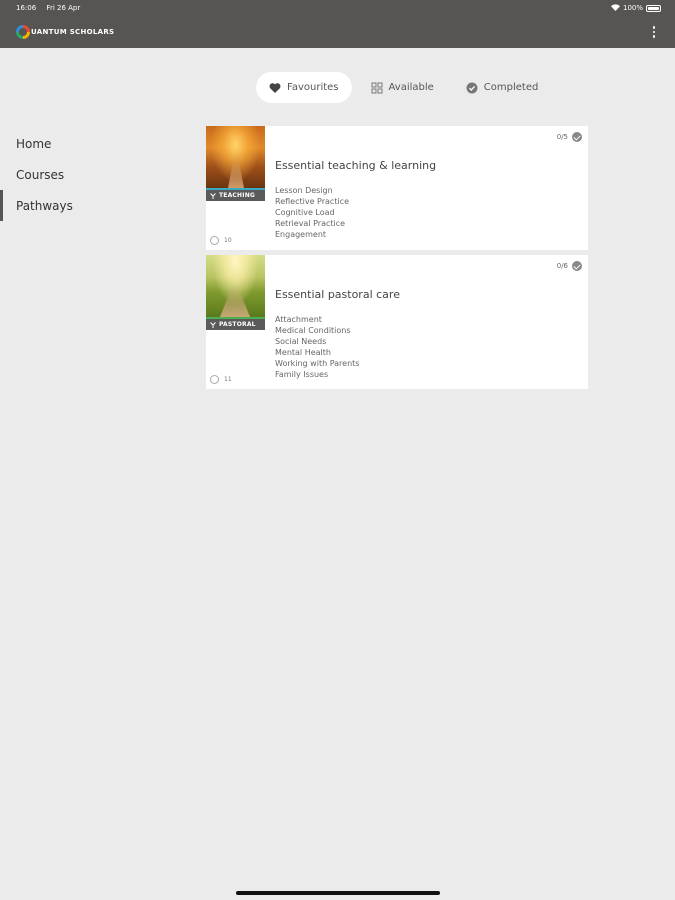 This screenshot has height=900, width=675. What do you see at coordinates (298, 319) in the screenshot?
I see `topic-item: Attachment` at bounding box center [298, 319].